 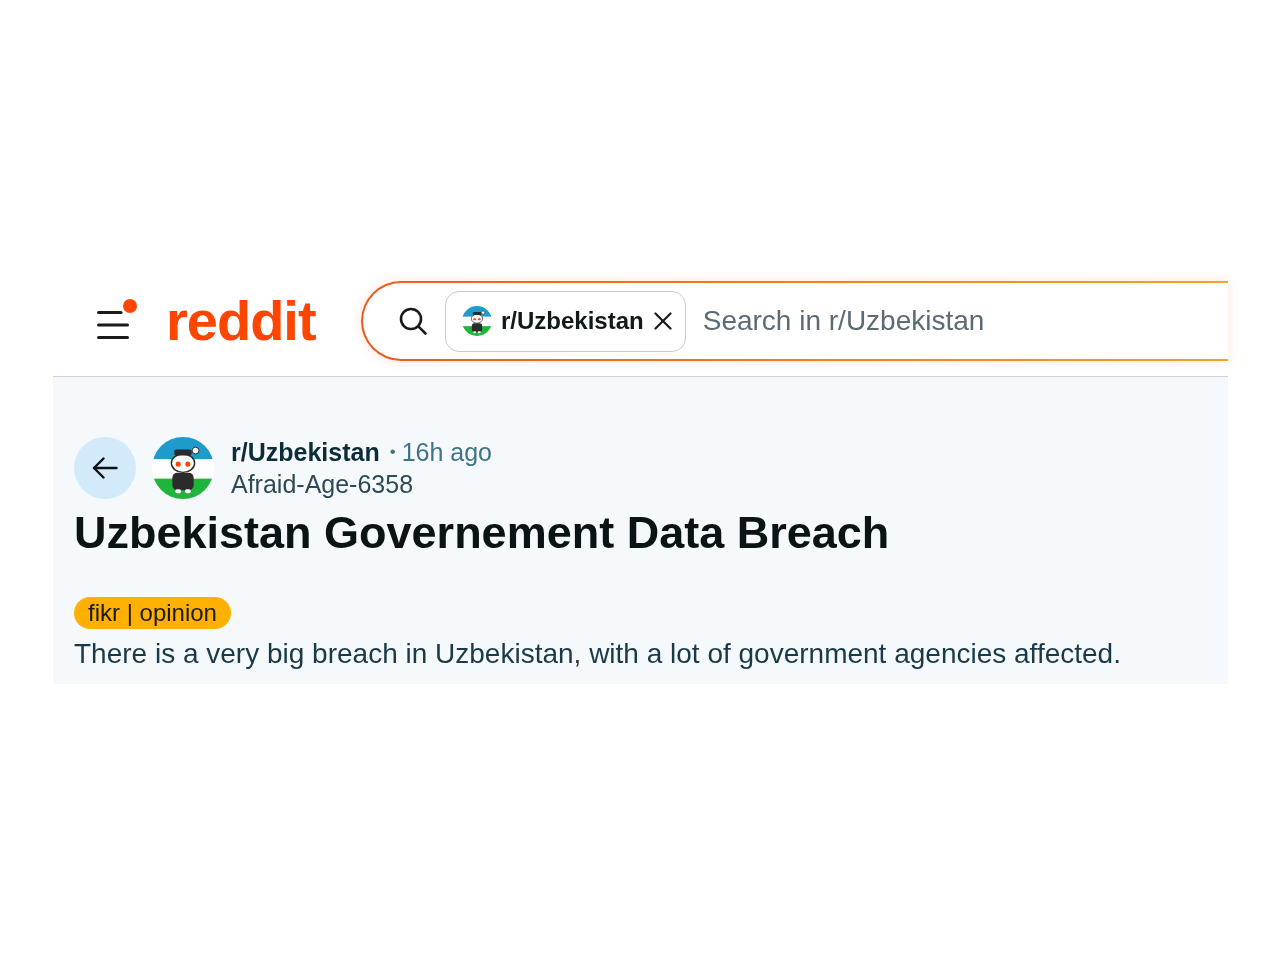 What do you see at coordinates (305, 452) in the screenshot?
I see `subreddit-link: r/Uzbekistan` at bounding box center [305, 452].